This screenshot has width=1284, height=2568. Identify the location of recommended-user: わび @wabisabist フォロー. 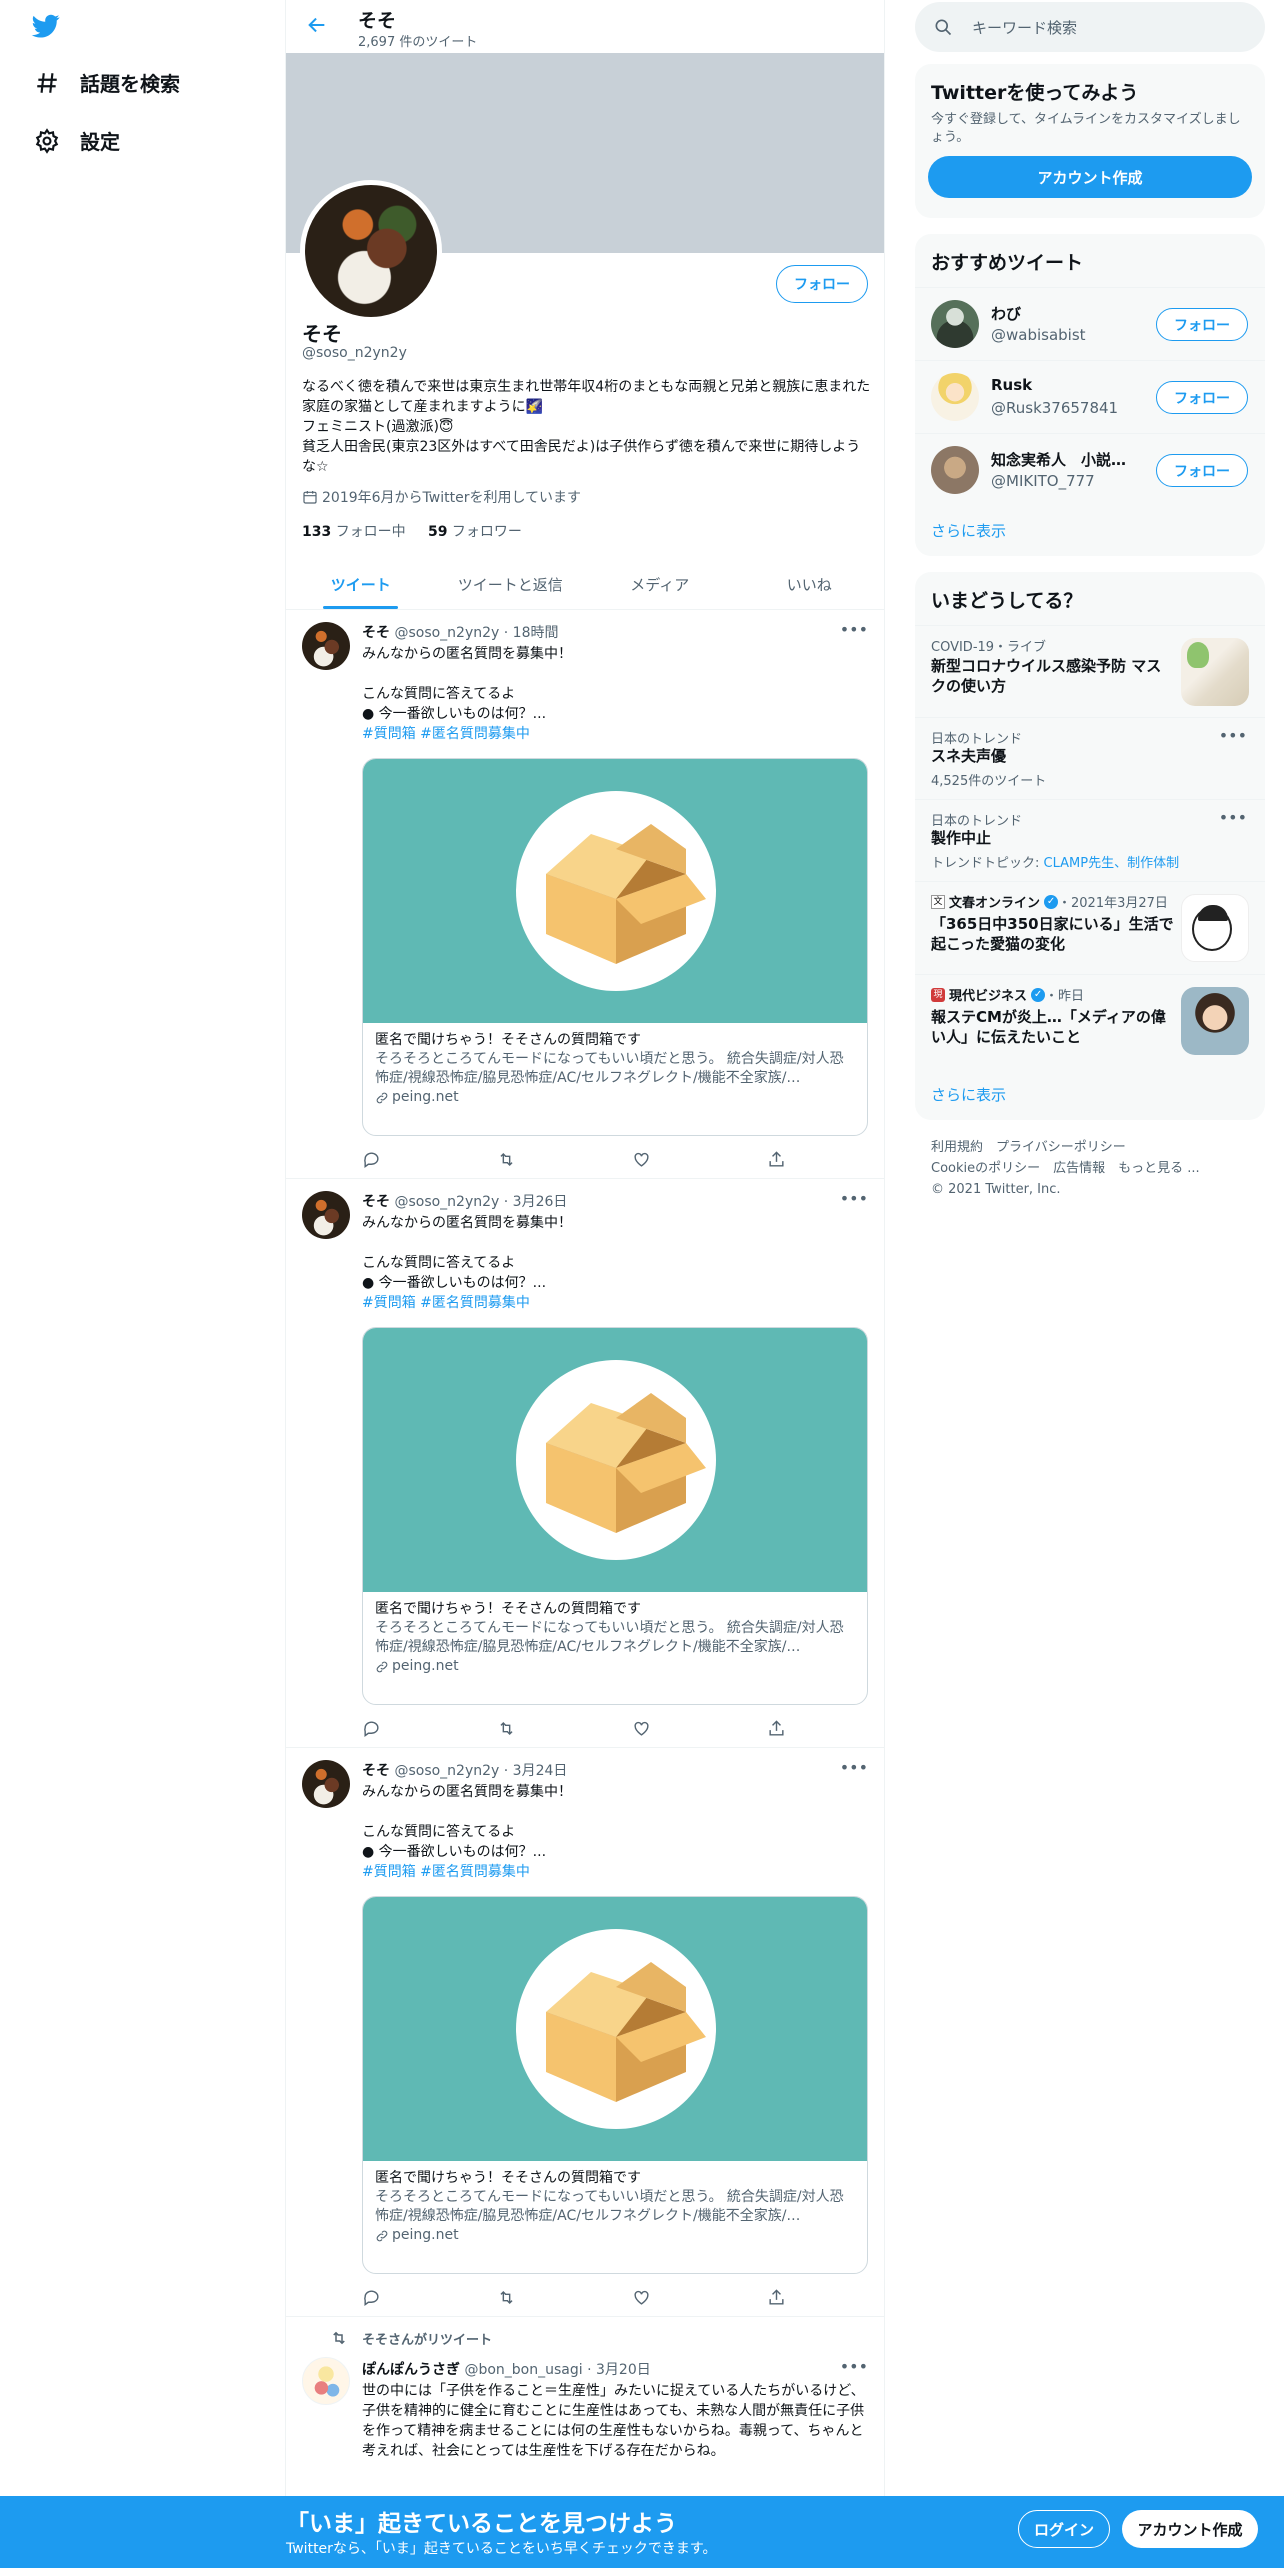
(1090, 323).